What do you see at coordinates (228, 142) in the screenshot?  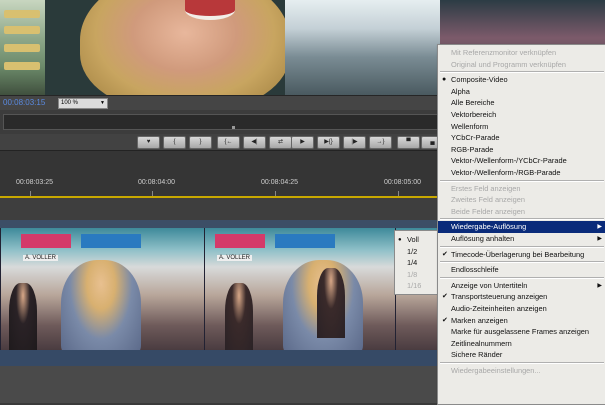 I see `go-to-in-icon: {←` at bounding box center [228, 142].